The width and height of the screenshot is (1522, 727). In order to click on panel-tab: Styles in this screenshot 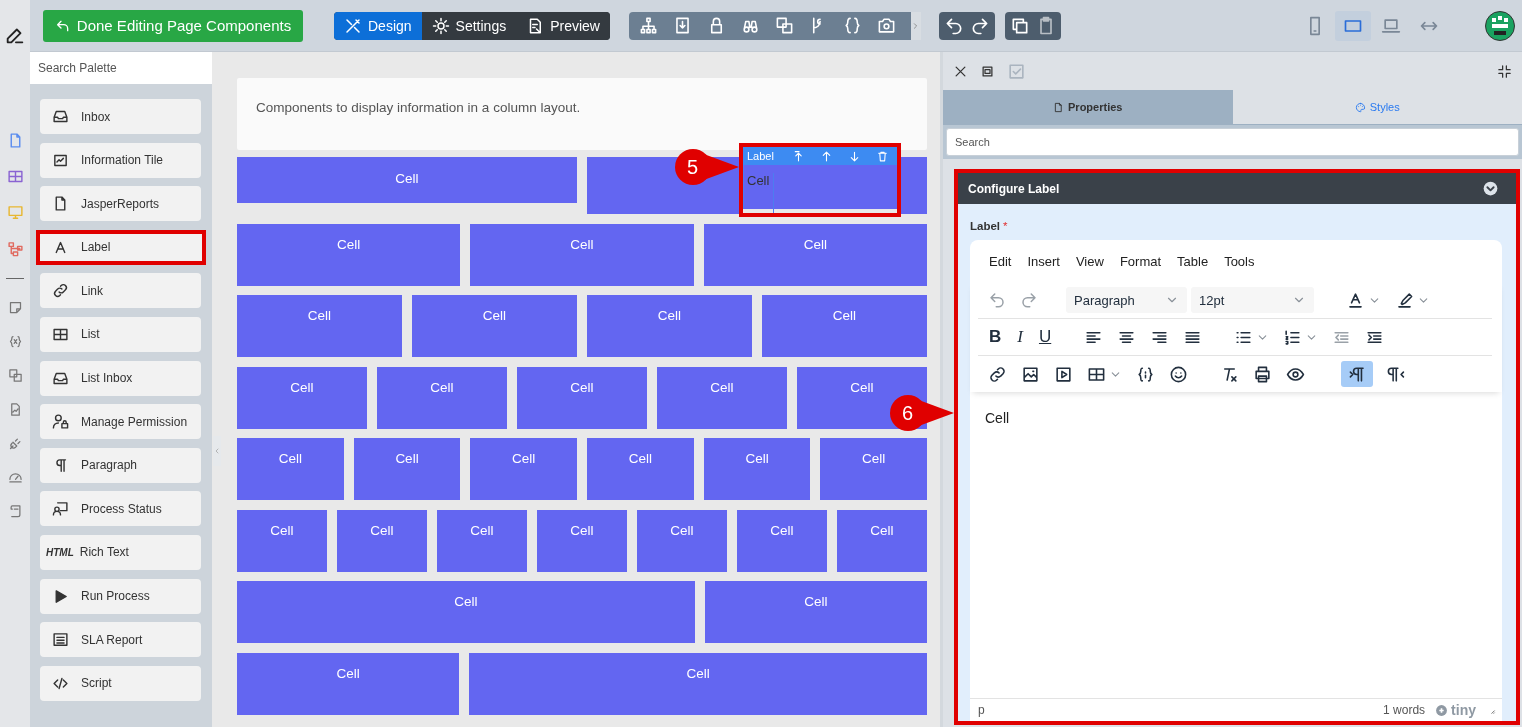, I will do `click(1377, 107)`.